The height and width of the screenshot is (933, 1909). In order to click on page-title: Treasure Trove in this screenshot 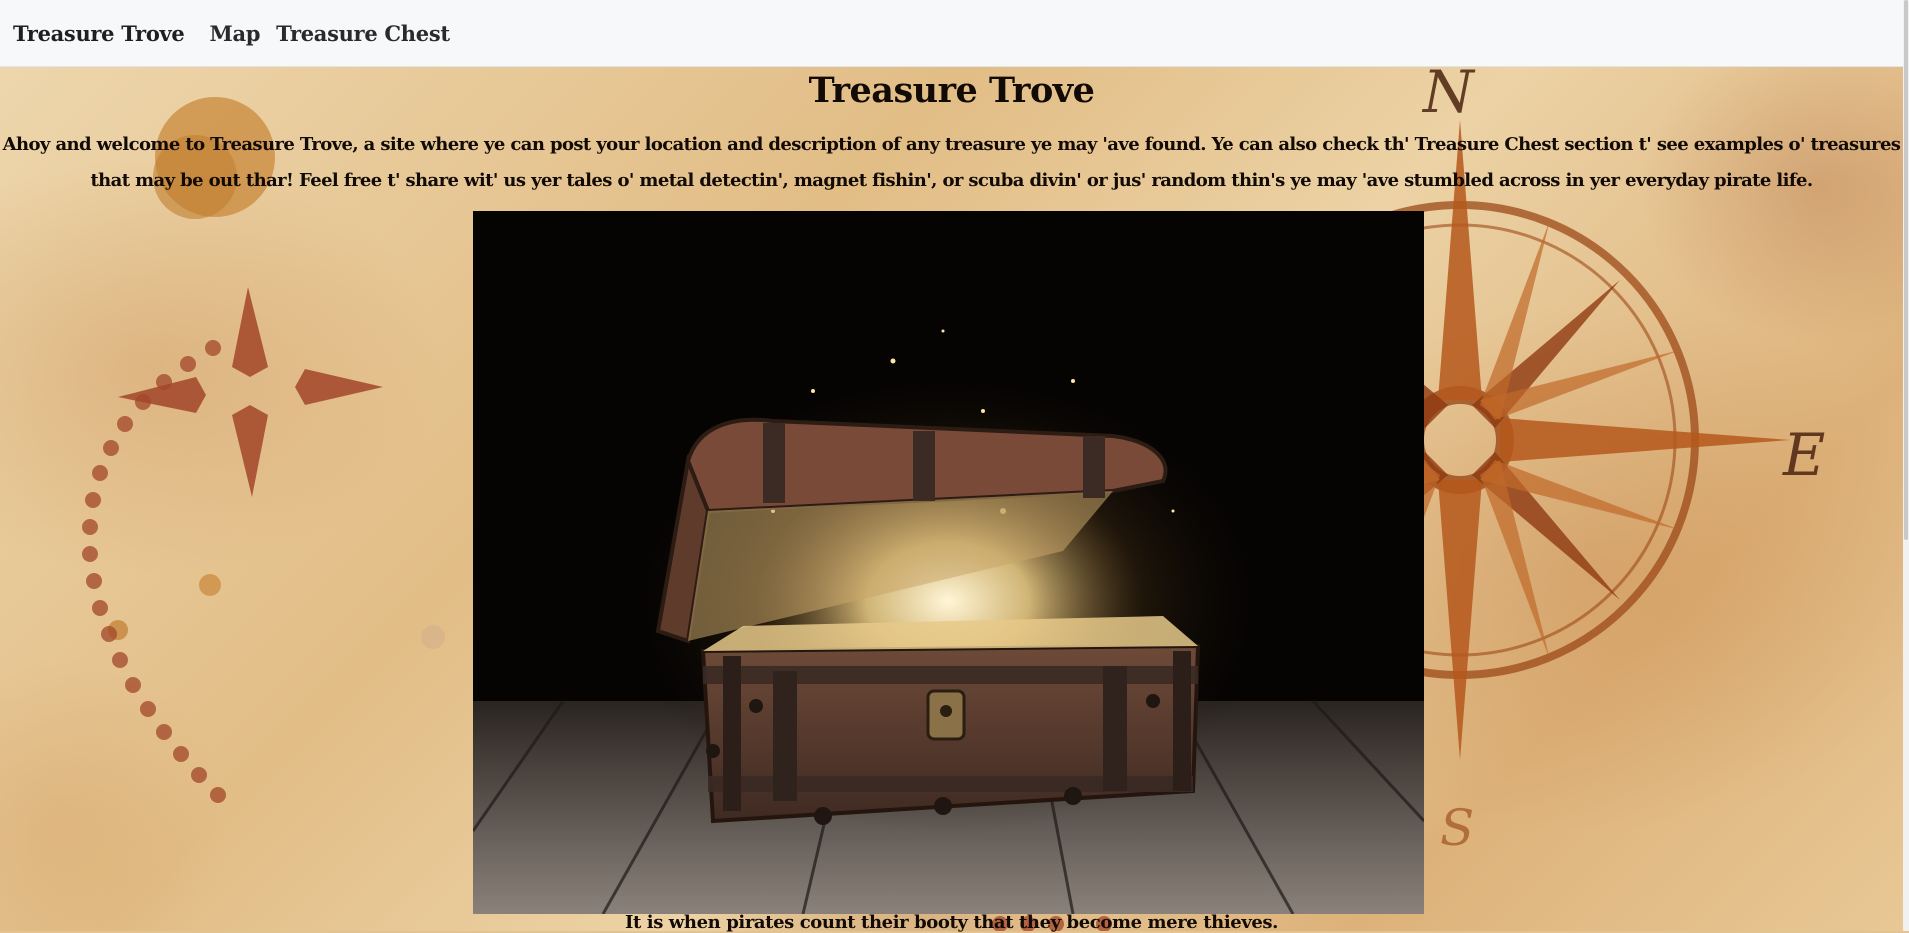, I will do `click(951, 90)`.